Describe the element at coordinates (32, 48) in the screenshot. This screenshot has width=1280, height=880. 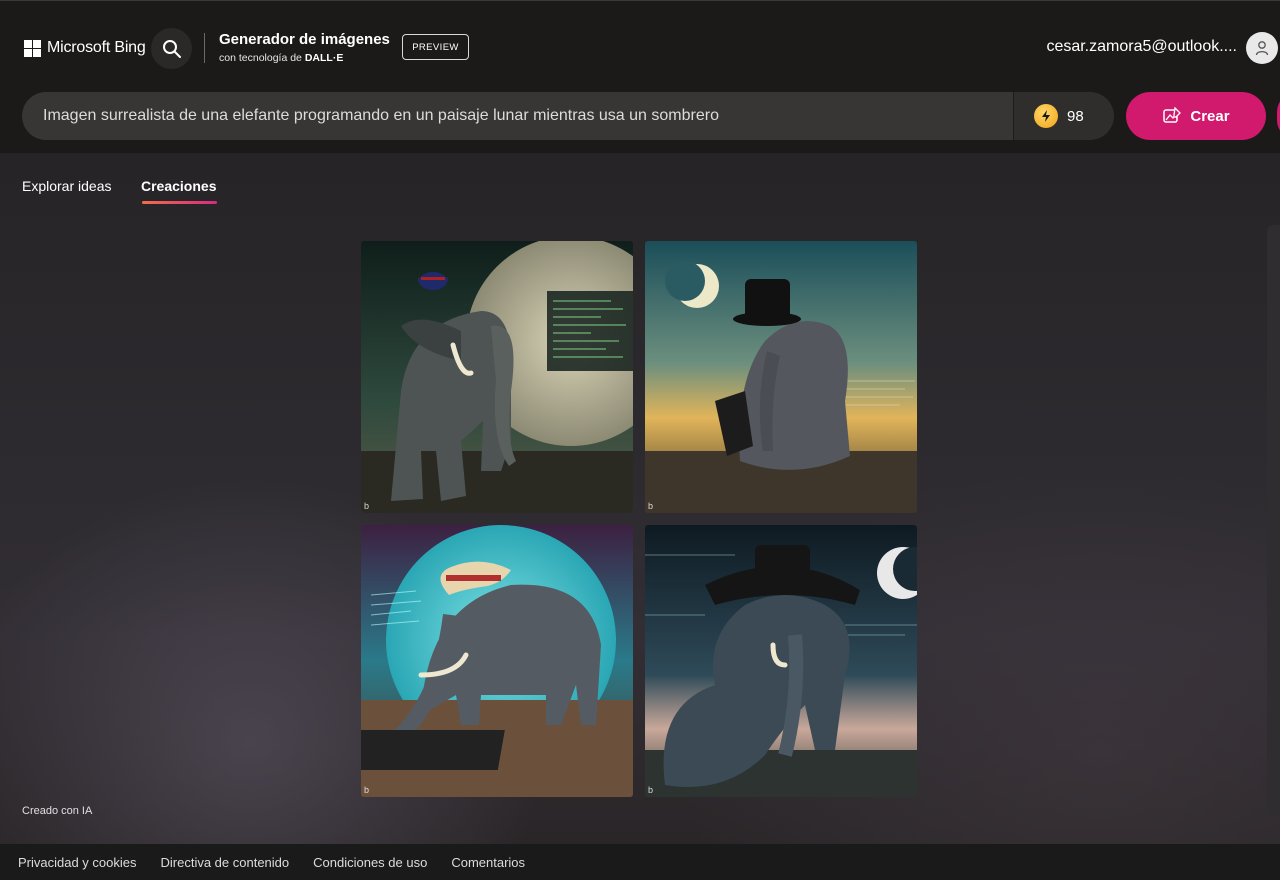
I see `microsoft-logo-icon` at that location.